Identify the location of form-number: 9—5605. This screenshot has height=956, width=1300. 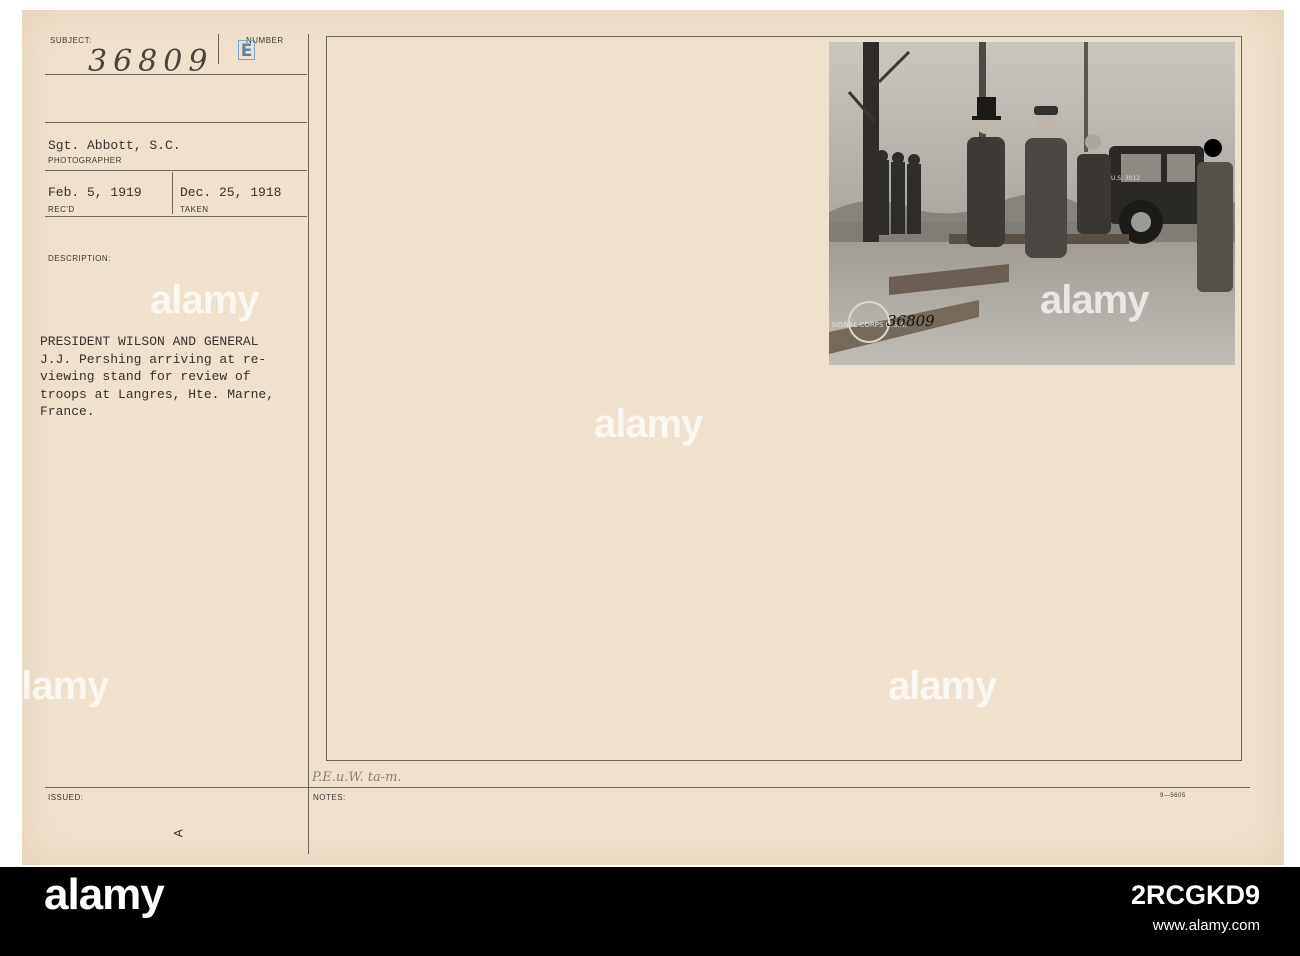
(1173, 796).